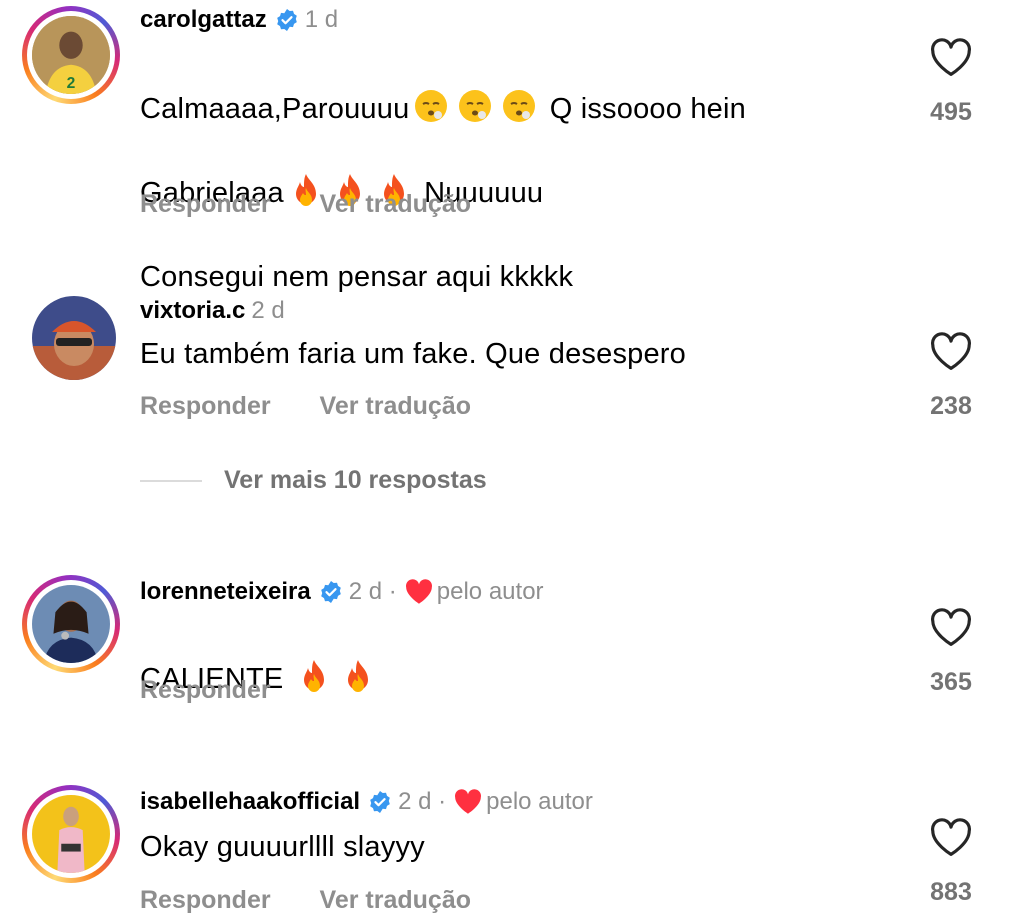 The height and width of the screenshot is (922, 1024). What do you see at coordinates (268, 310) in the screenshot?
I see `timestamp: 2 d` at bounding box center [268, 310].